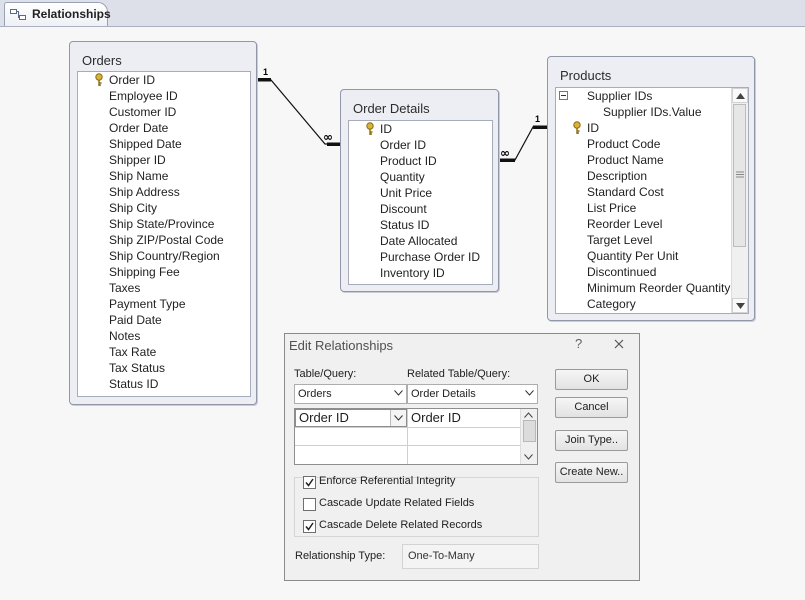 The image size is (805, 600). What do you see at coordinates (443, 394) in the screenshot?
I see `related-table-query-value: Order Details` at bounding box center [443, 394].